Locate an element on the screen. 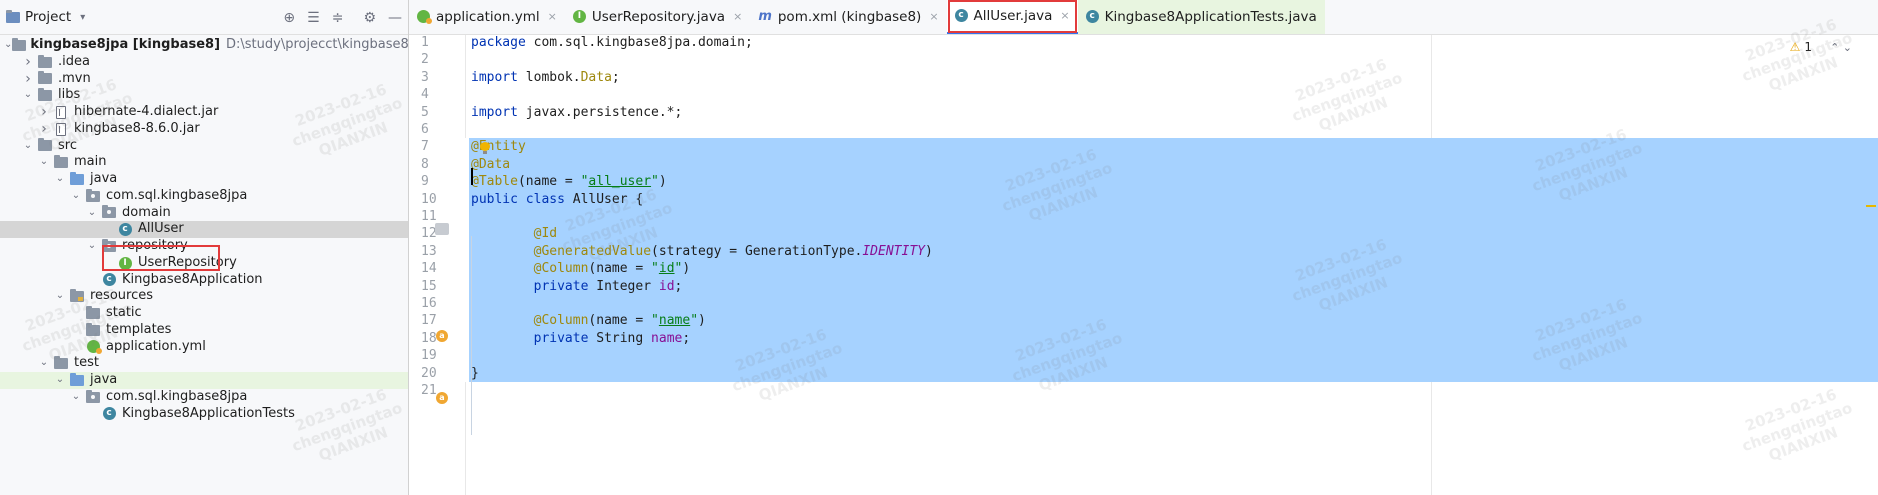 The height and width of the screenshot is (495, 1878). line-number: 14 is located at coordinates (439, 269).